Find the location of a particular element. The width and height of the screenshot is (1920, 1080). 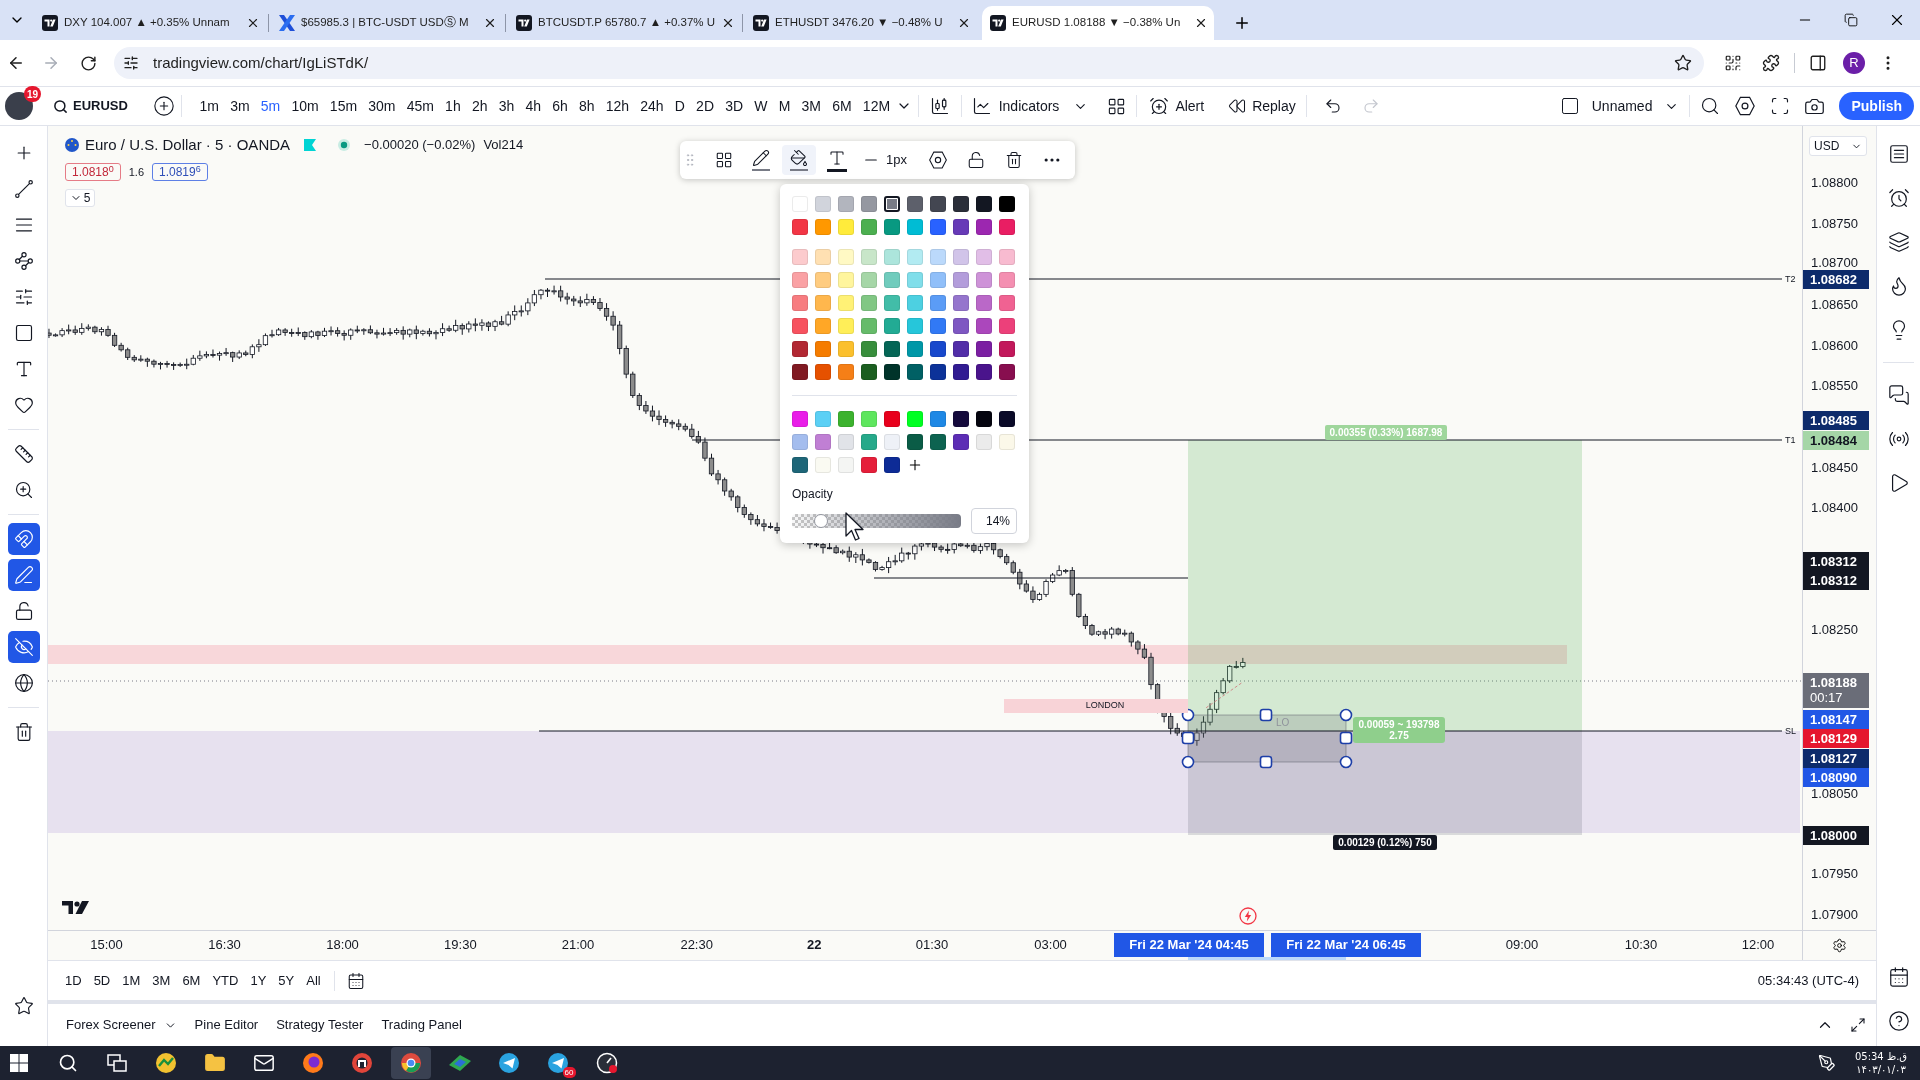

panel-tab: Forex Screener is located at coordinates (121, 1025).